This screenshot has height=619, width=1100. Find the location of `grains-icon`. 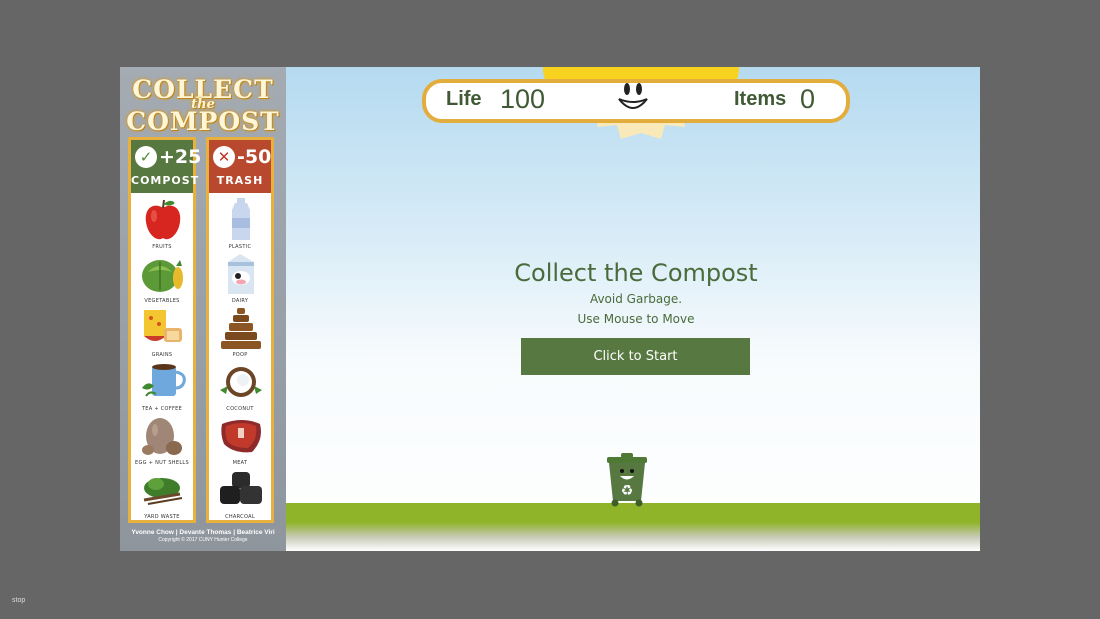

grains-icon is located at coordinates (163, 326).